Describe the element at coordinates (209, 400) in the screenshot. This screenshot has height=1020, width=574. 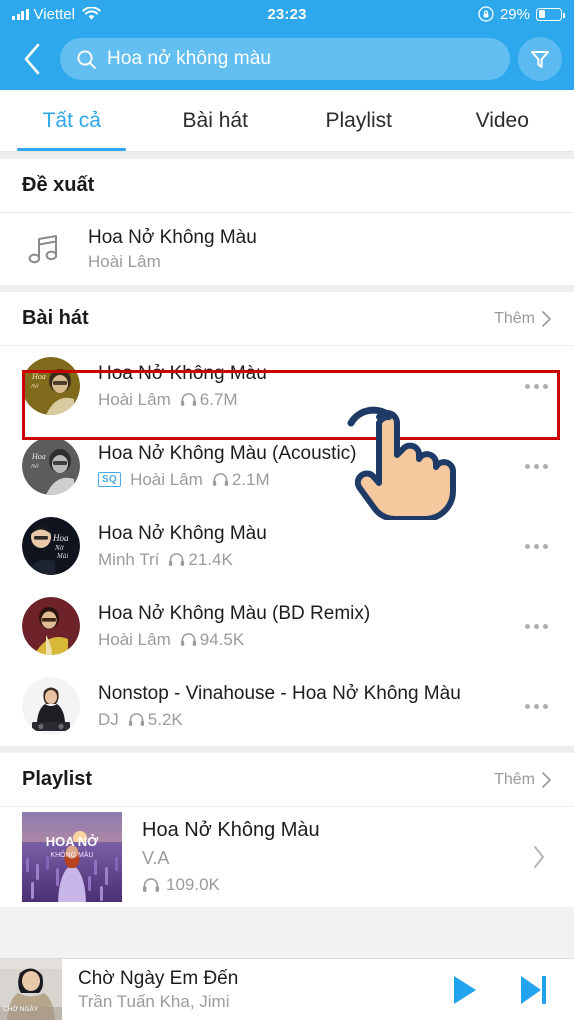
I see `song-plays: 6.7M` at that location.